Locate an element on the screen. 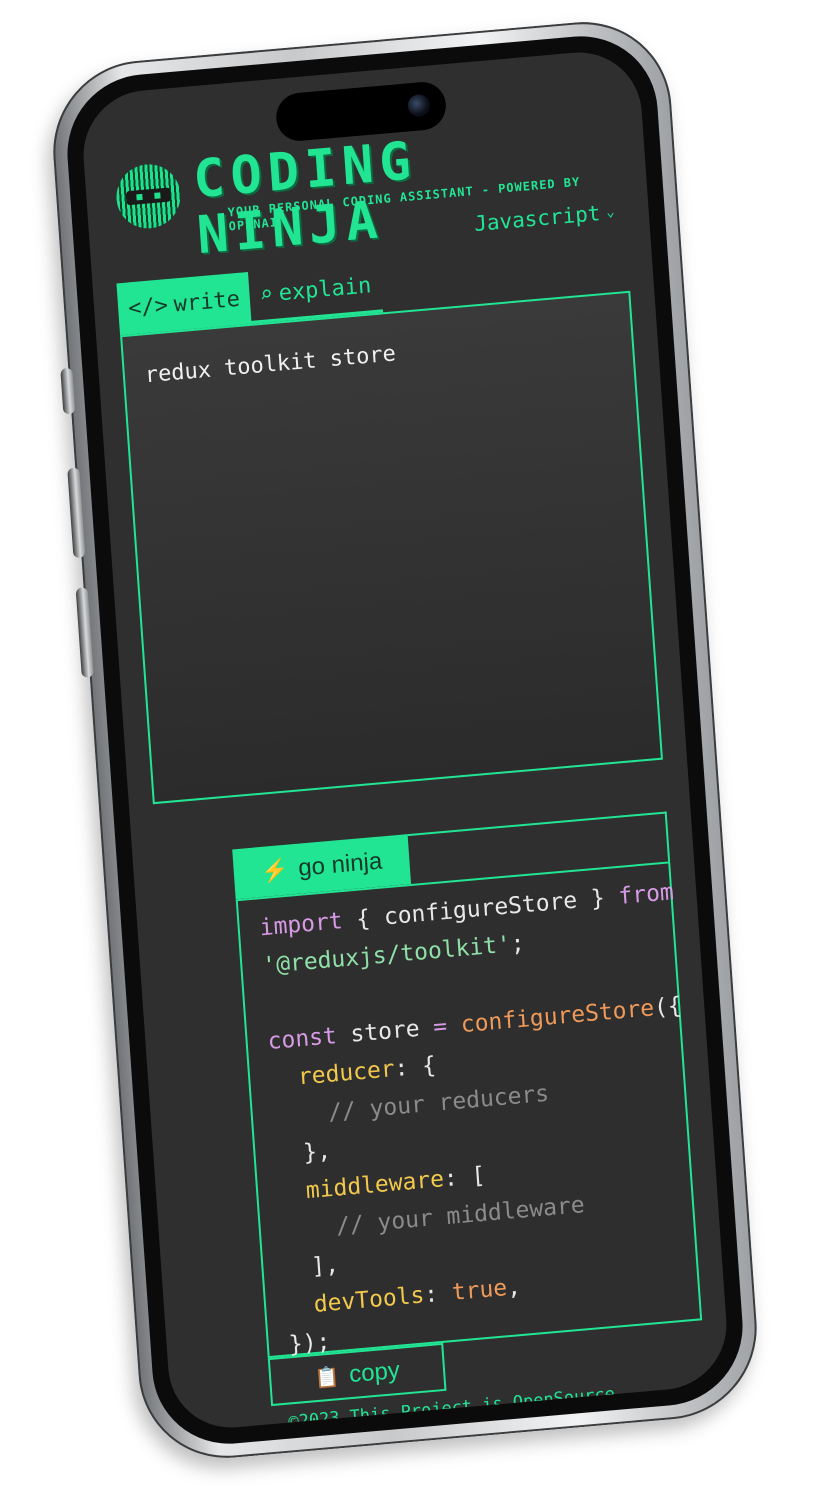 The height and width of the screenshot is (1497, 827). camera-icon is located at coordinates (419, 105).